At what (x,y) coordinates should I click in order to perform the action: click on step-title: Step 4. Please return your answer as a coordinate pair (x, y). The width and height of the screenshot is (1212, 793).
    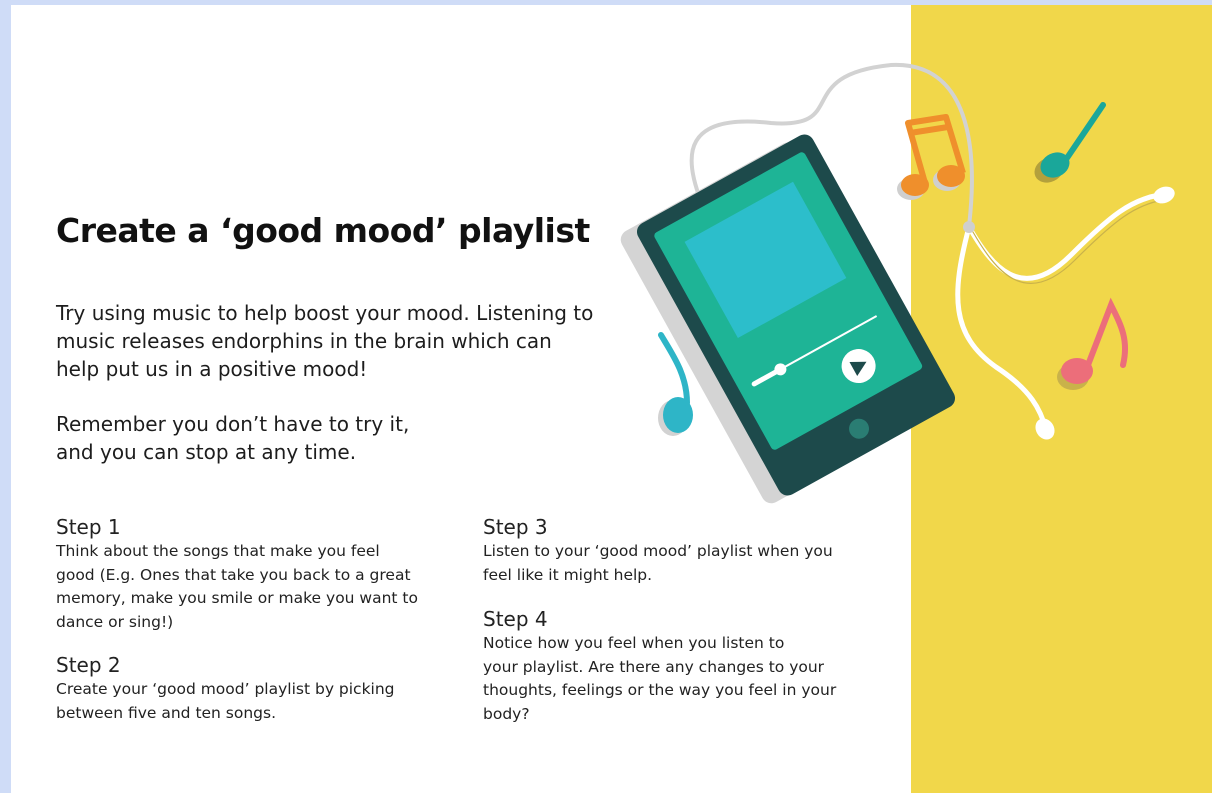
    Looking at the image, I should click on (515, 619).